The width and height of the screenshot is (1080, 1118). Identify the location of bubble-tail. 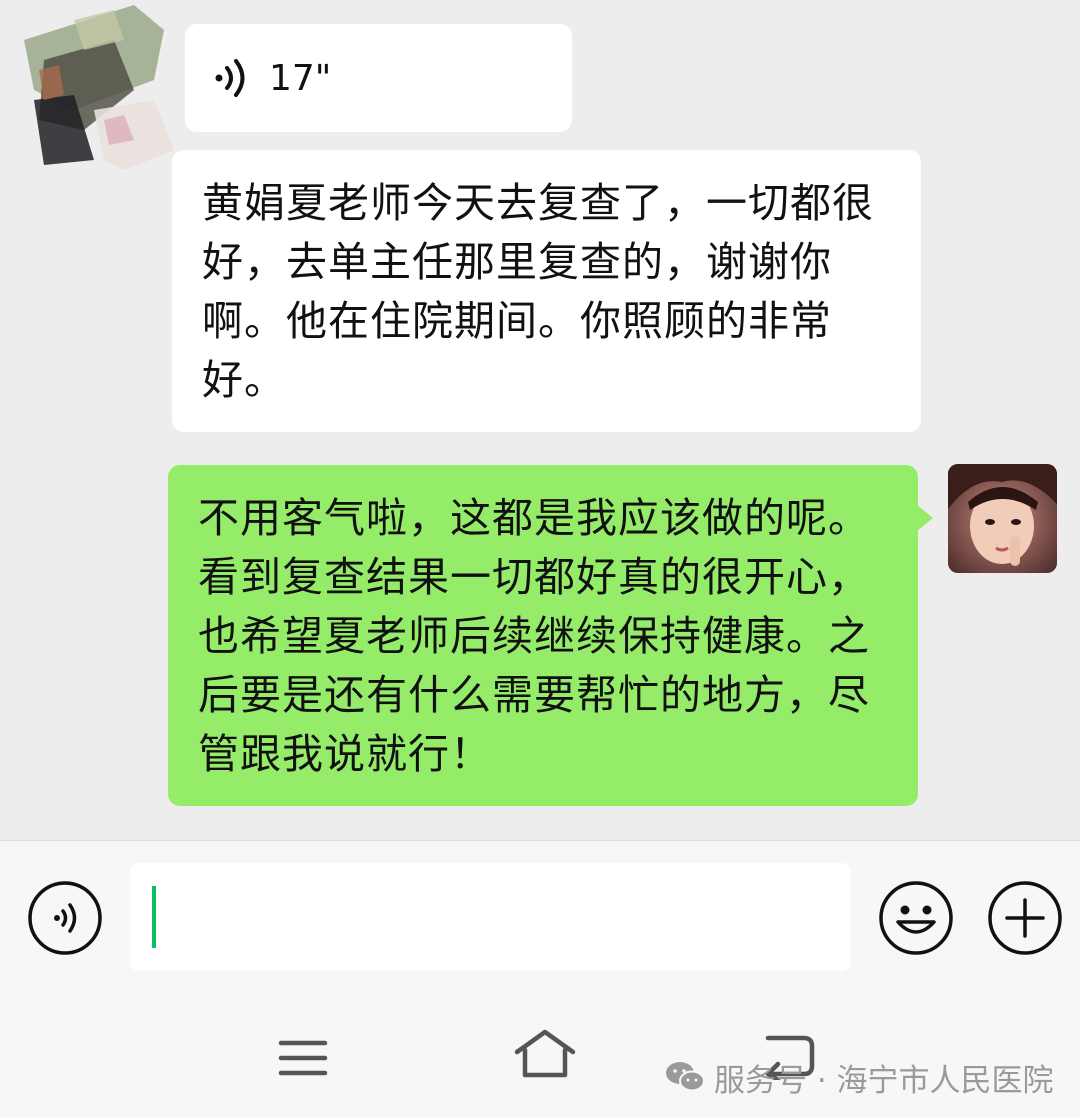
(925, 518).